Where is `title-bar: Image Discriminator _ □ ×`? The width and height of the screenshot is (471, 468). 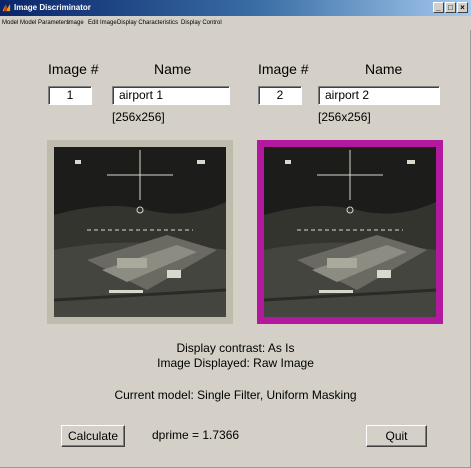
title-bar: Image Discriminator _ □ × is located at coordinates (235, 8).